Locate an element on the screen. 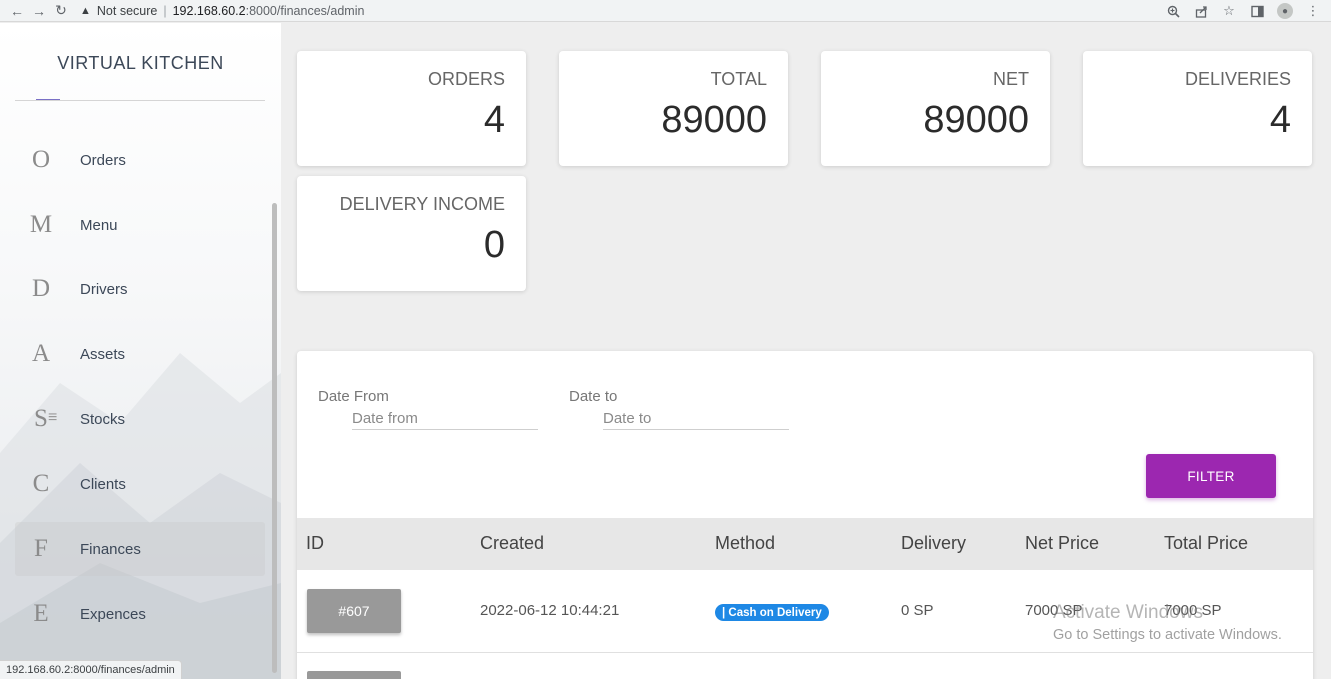 The height and width of the screenshot is (679, 1331). sidebar-item-label: Clients is located at coordinates (103, 484).